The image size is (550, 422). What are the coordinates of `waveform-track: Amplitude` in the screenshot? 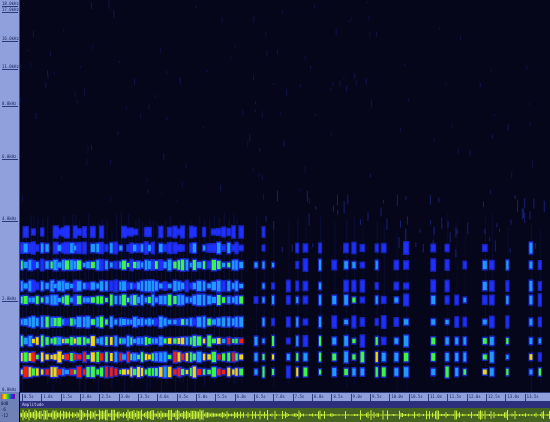 It's located at (285, 411).